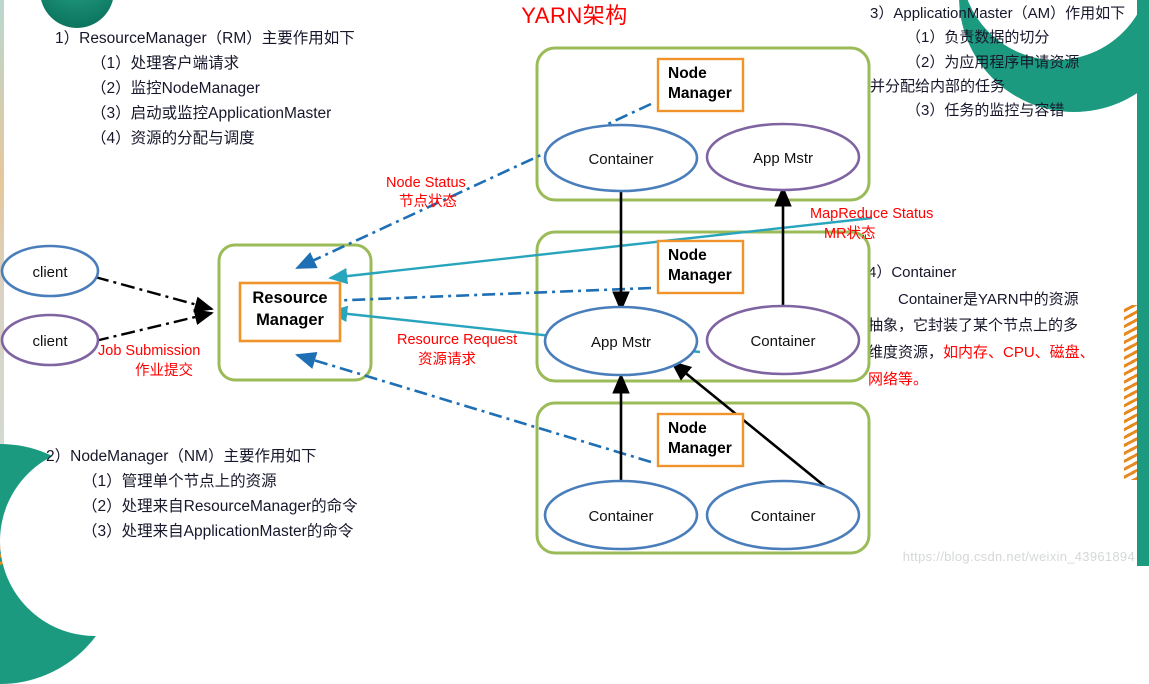 This screenshot has height=684, width=1149. What do you see at coordinates (687, 428) in the screenshot?
I see `node-manager-bottom-label-line1: Node` at bounding box center [687, 428].